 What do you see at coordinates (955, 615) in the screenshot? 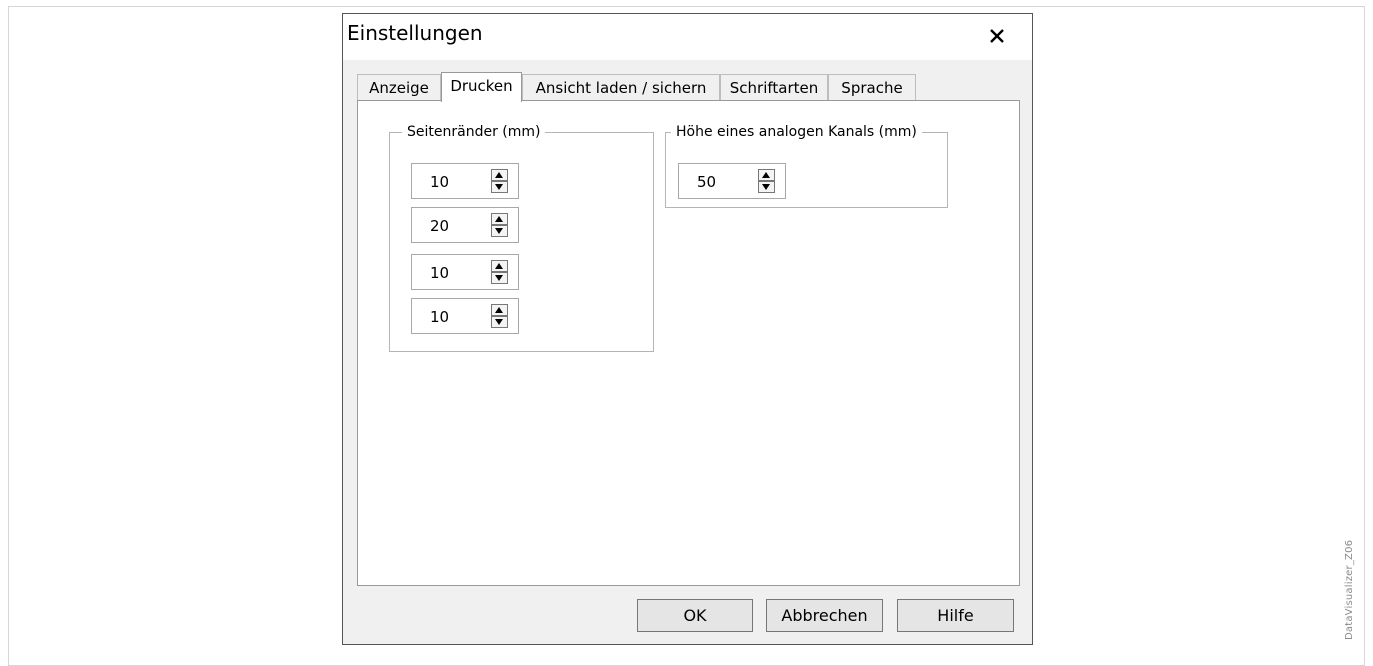
I see `help-button: Hilfe` at bounding box center [955, 615].